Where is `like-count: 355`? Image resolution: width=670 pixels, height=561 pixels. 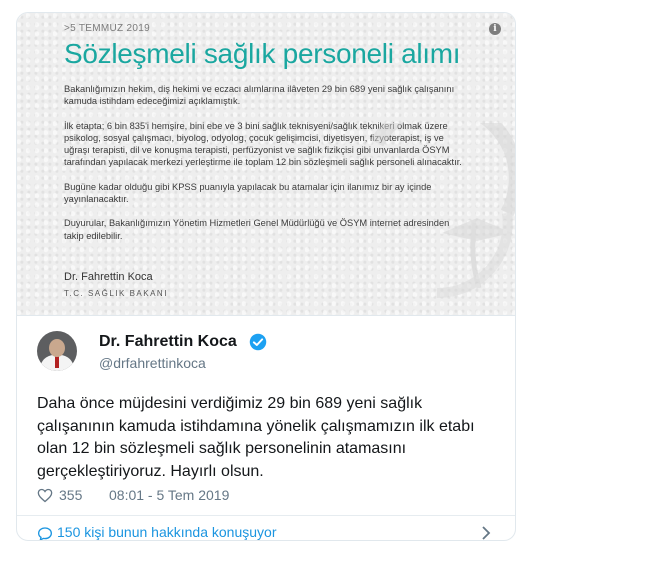 like-count: 355 is located at coordinates (70, 495).